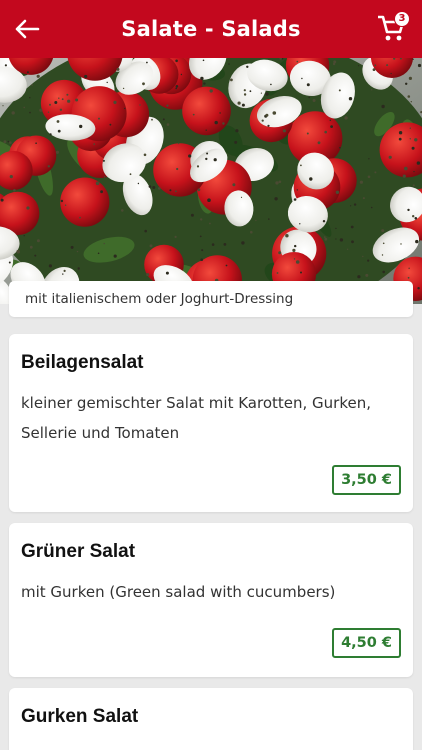 The height and width of the screenshot is (750, 422). I want to click on page-title: Salate - Salads, so click(211, 29).